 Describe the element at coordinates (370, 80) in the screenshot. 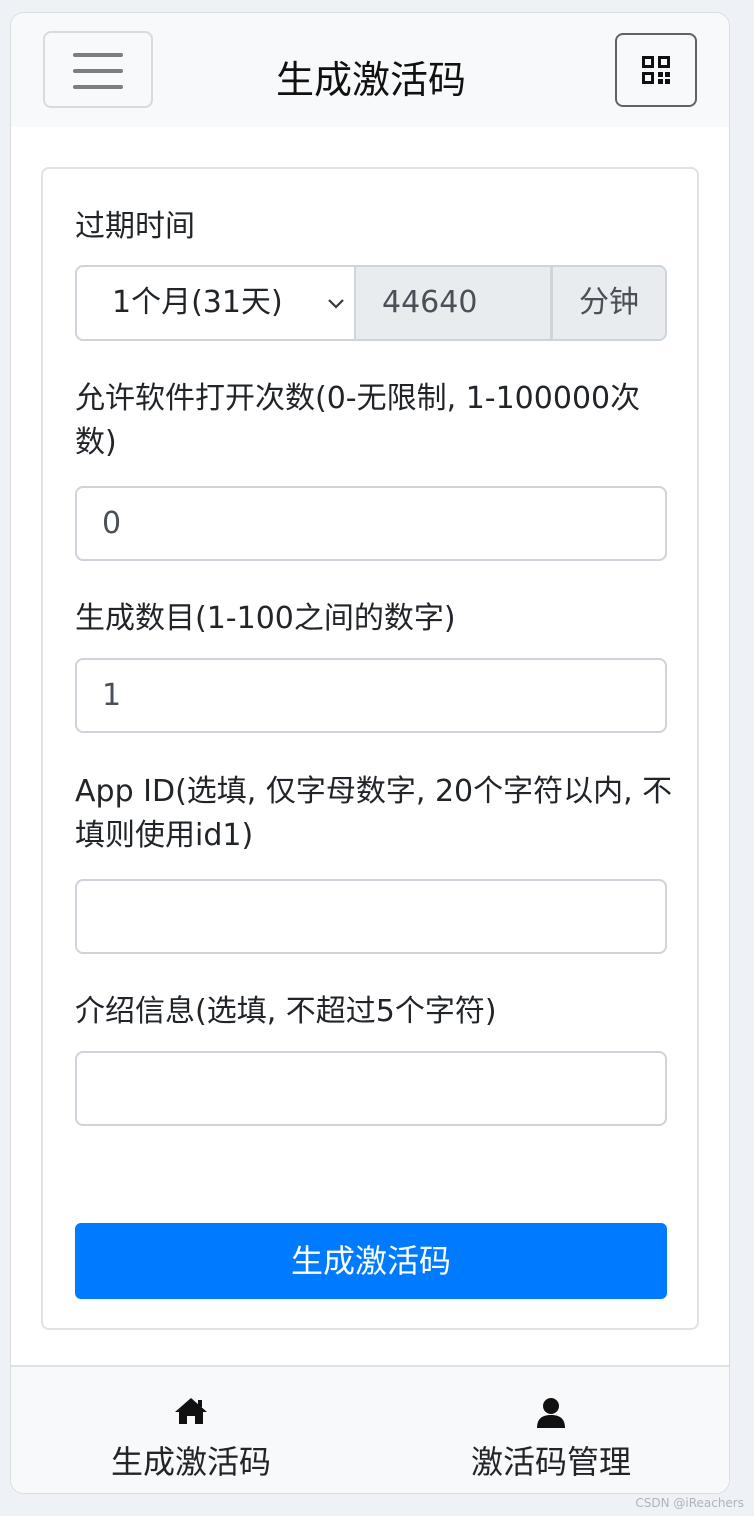

I see `page-title: 生成激活码` at that location.